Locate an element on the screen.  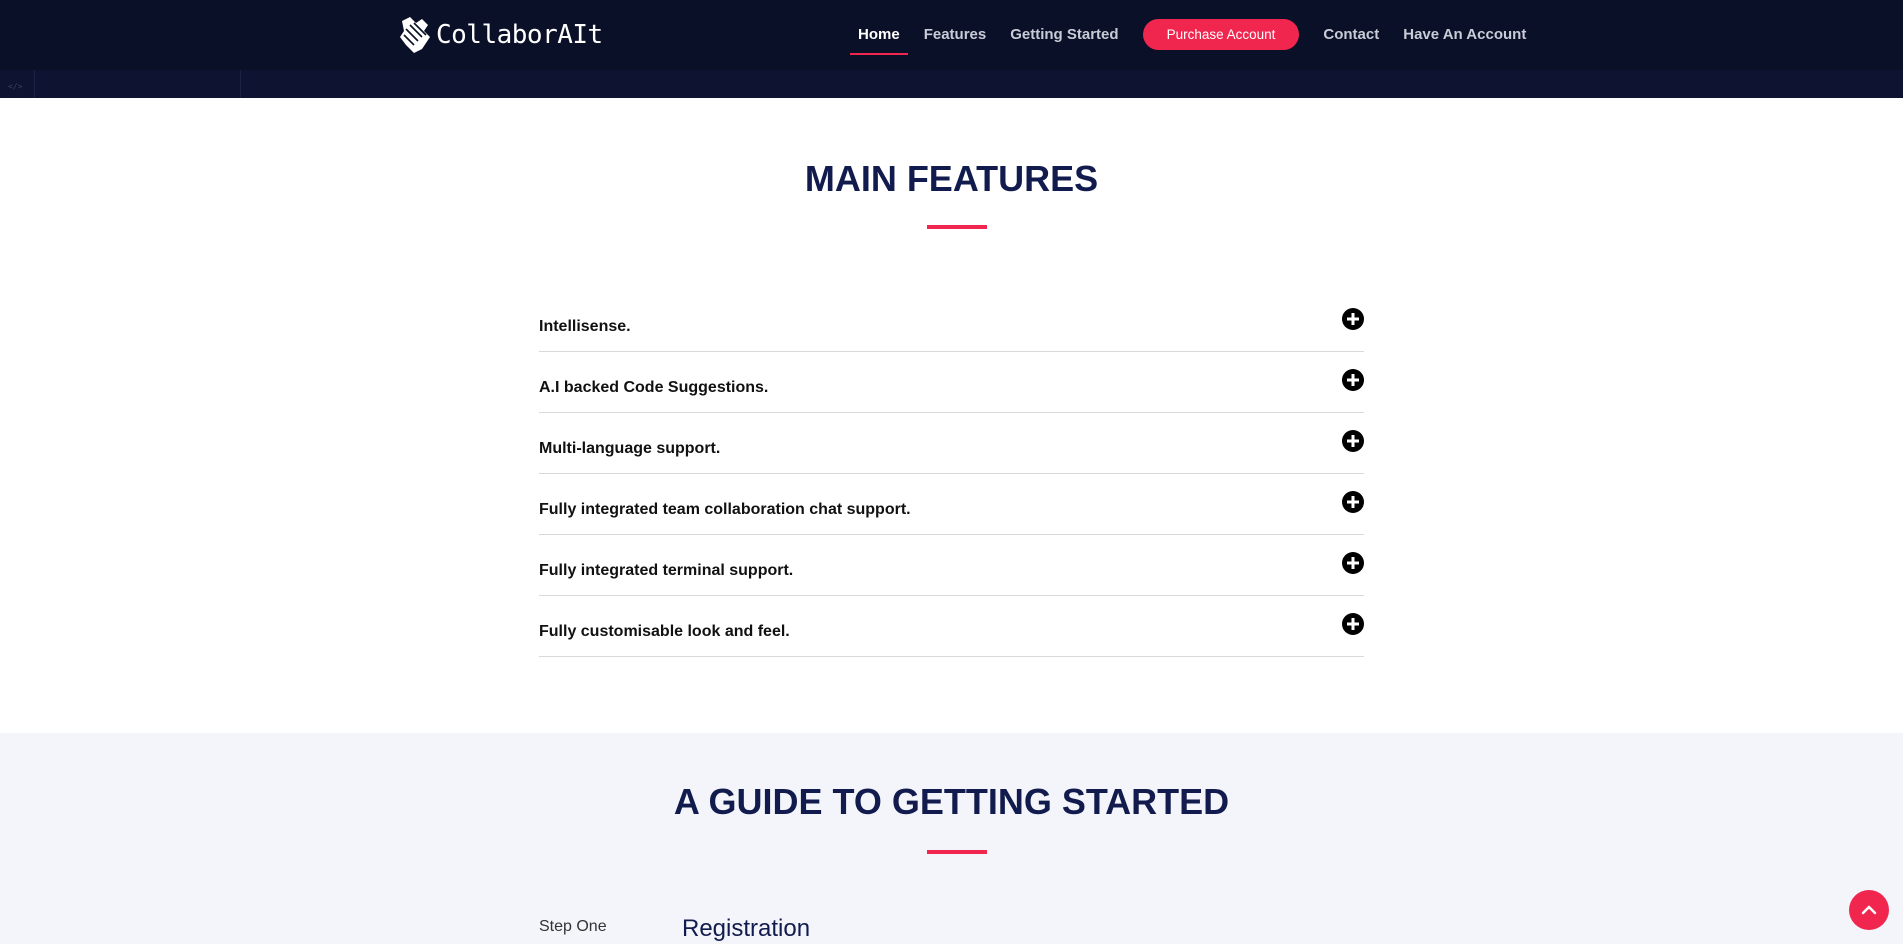
accordion-item: Fully integrated terminal support. is located at coordinates (951, 565).